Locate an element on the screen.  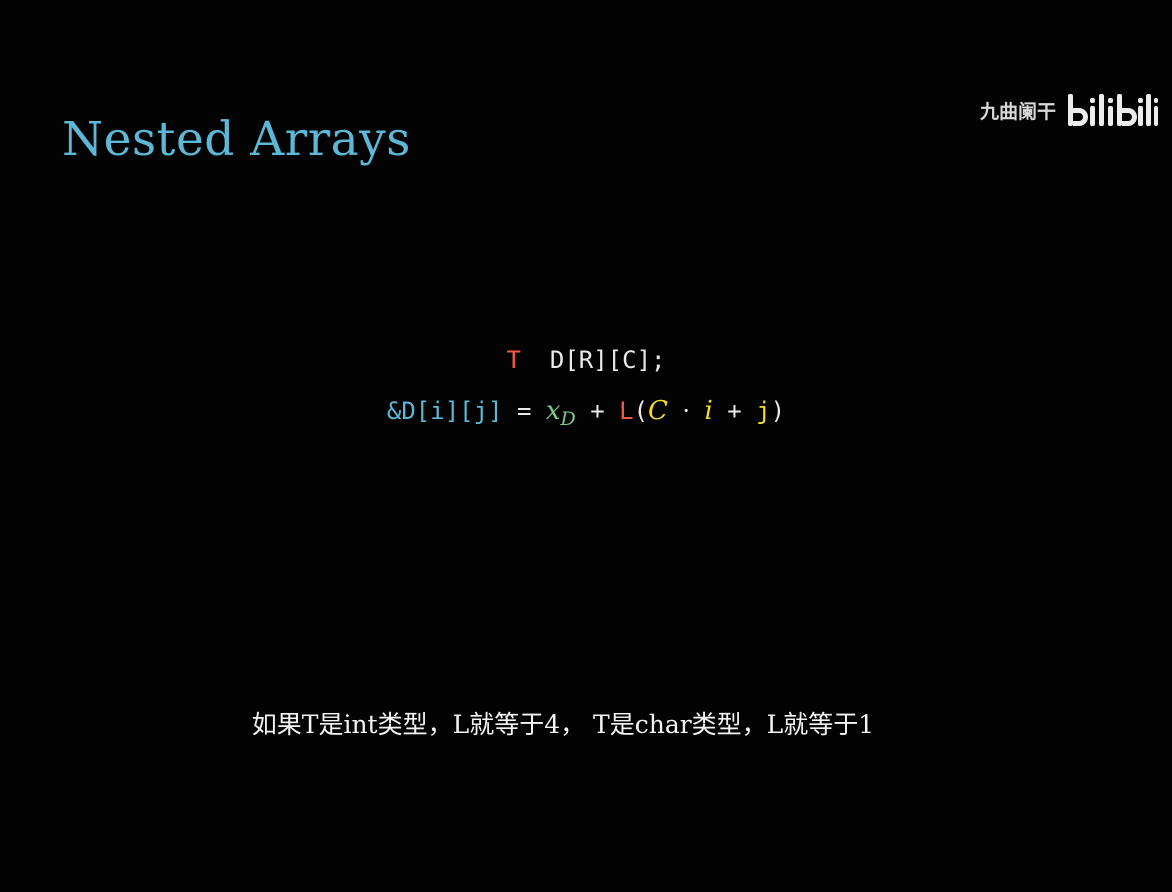
code-declaration: T D[R][C]; is located at coordinates (586, 360).